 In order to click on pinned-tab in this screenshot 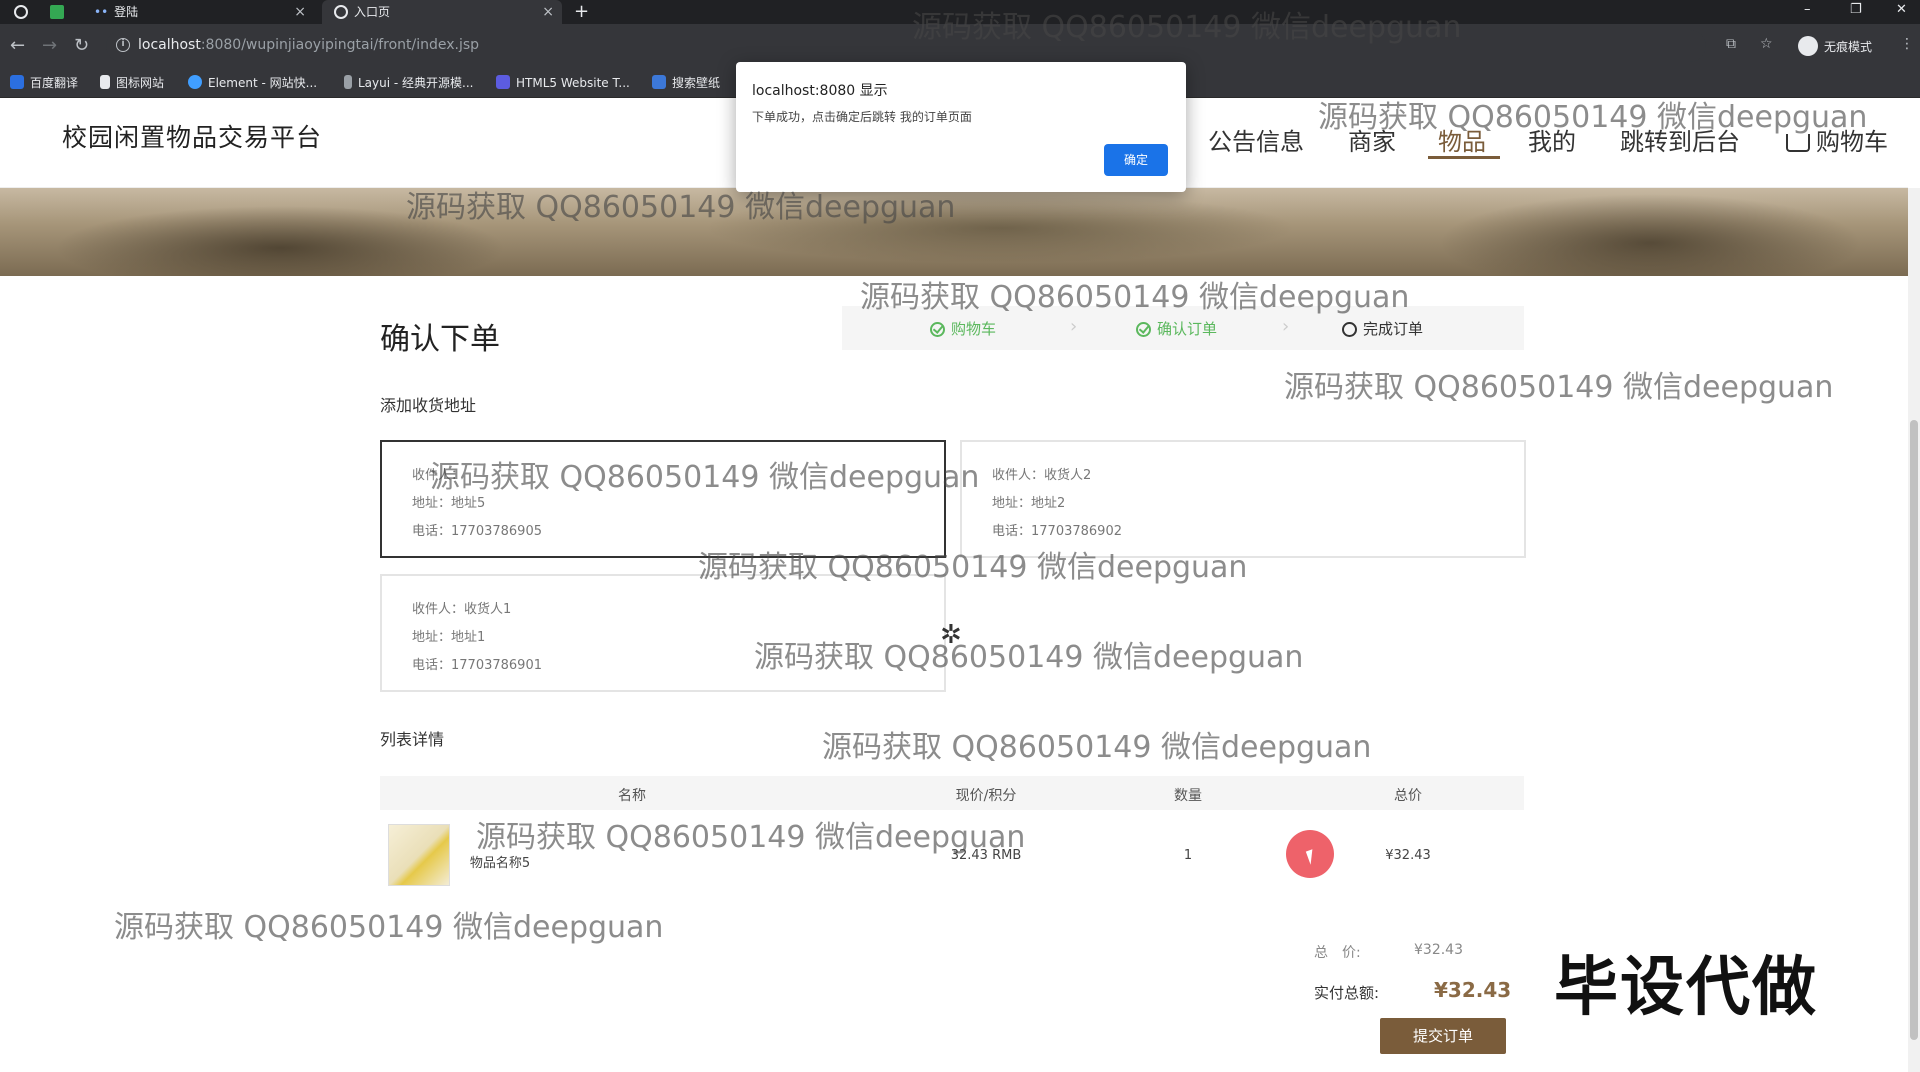, I will do `click(60, 12)`.